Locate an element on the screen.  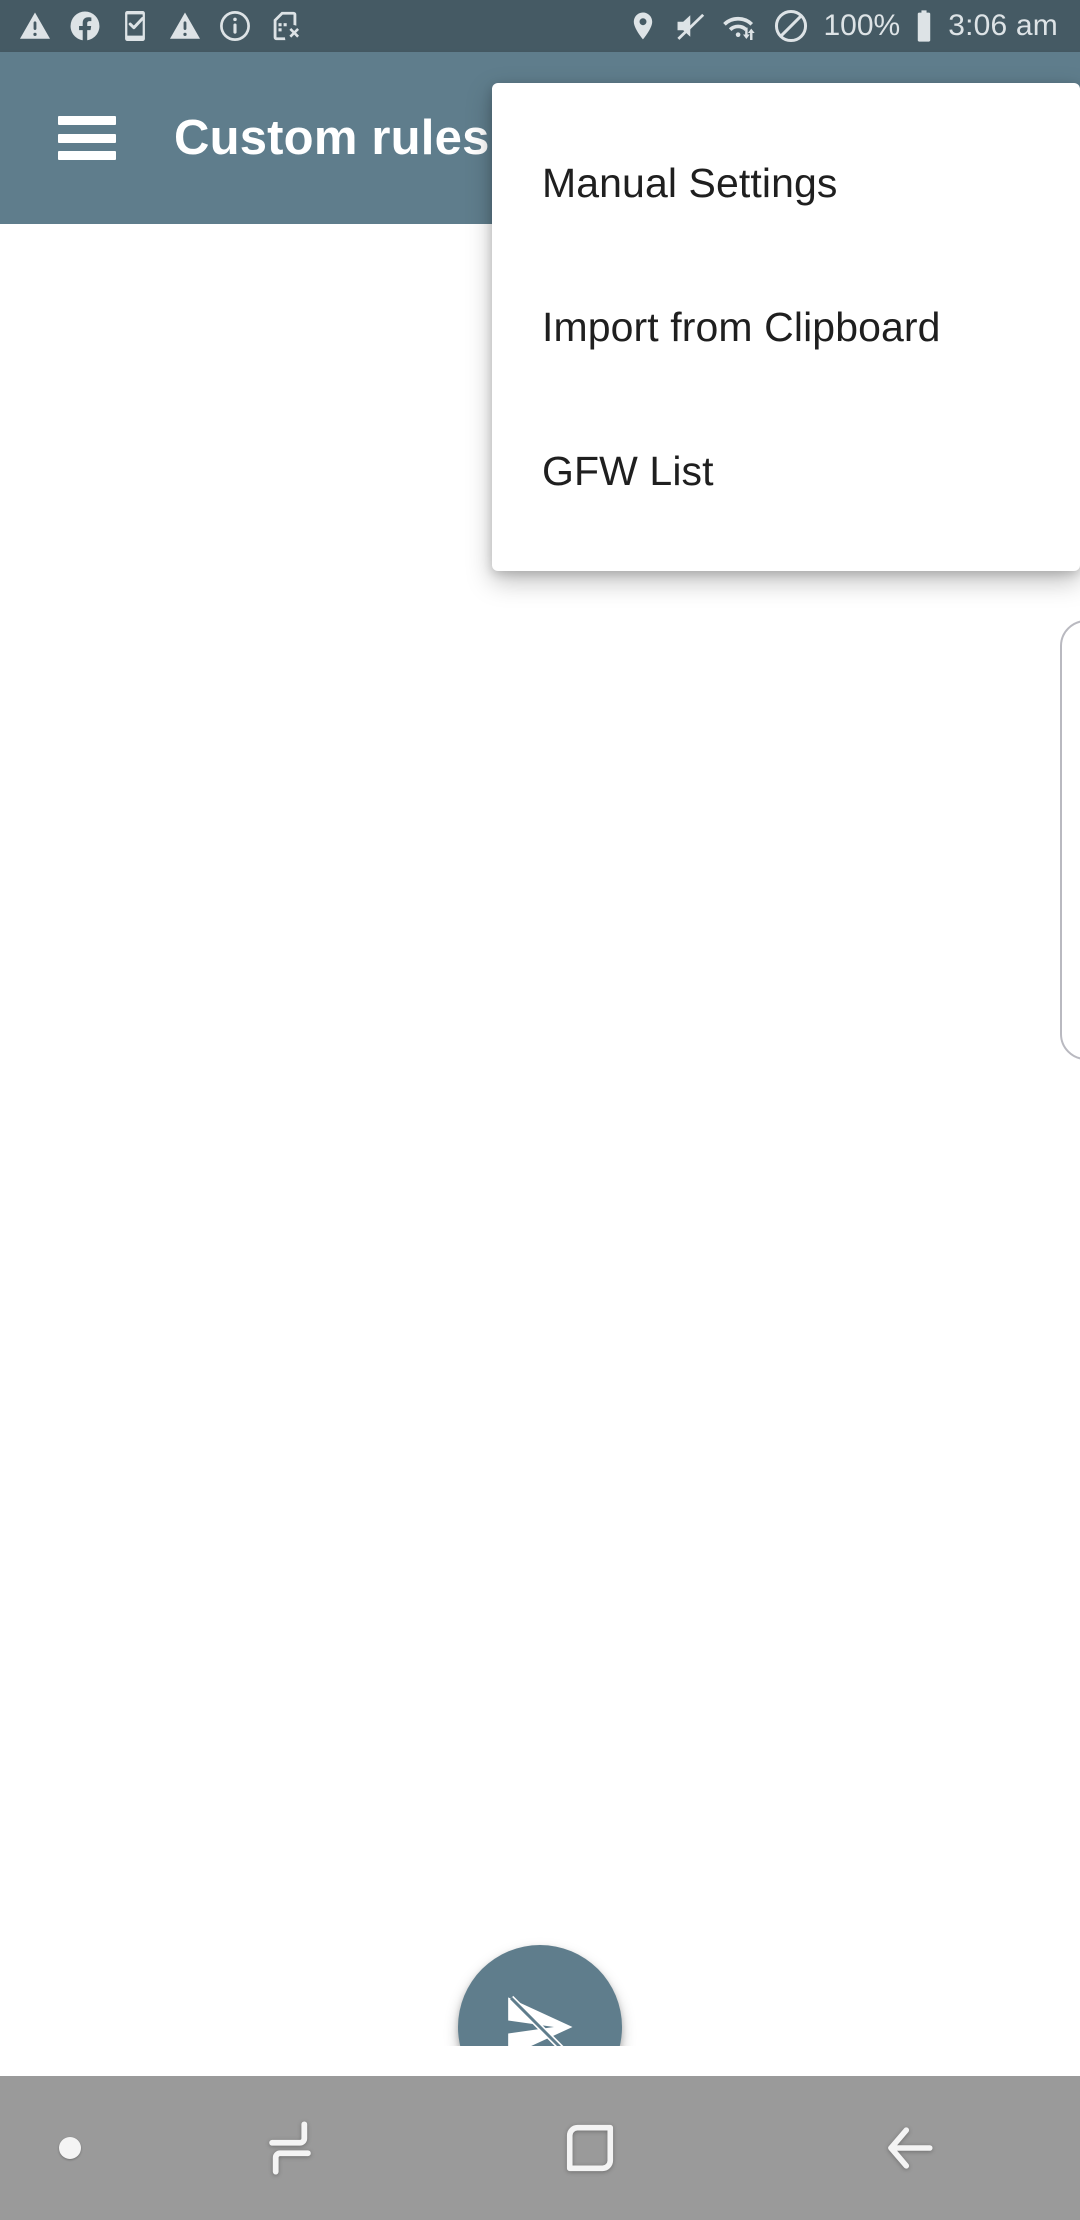
dot-icon is located at coordinates (70, 2148).